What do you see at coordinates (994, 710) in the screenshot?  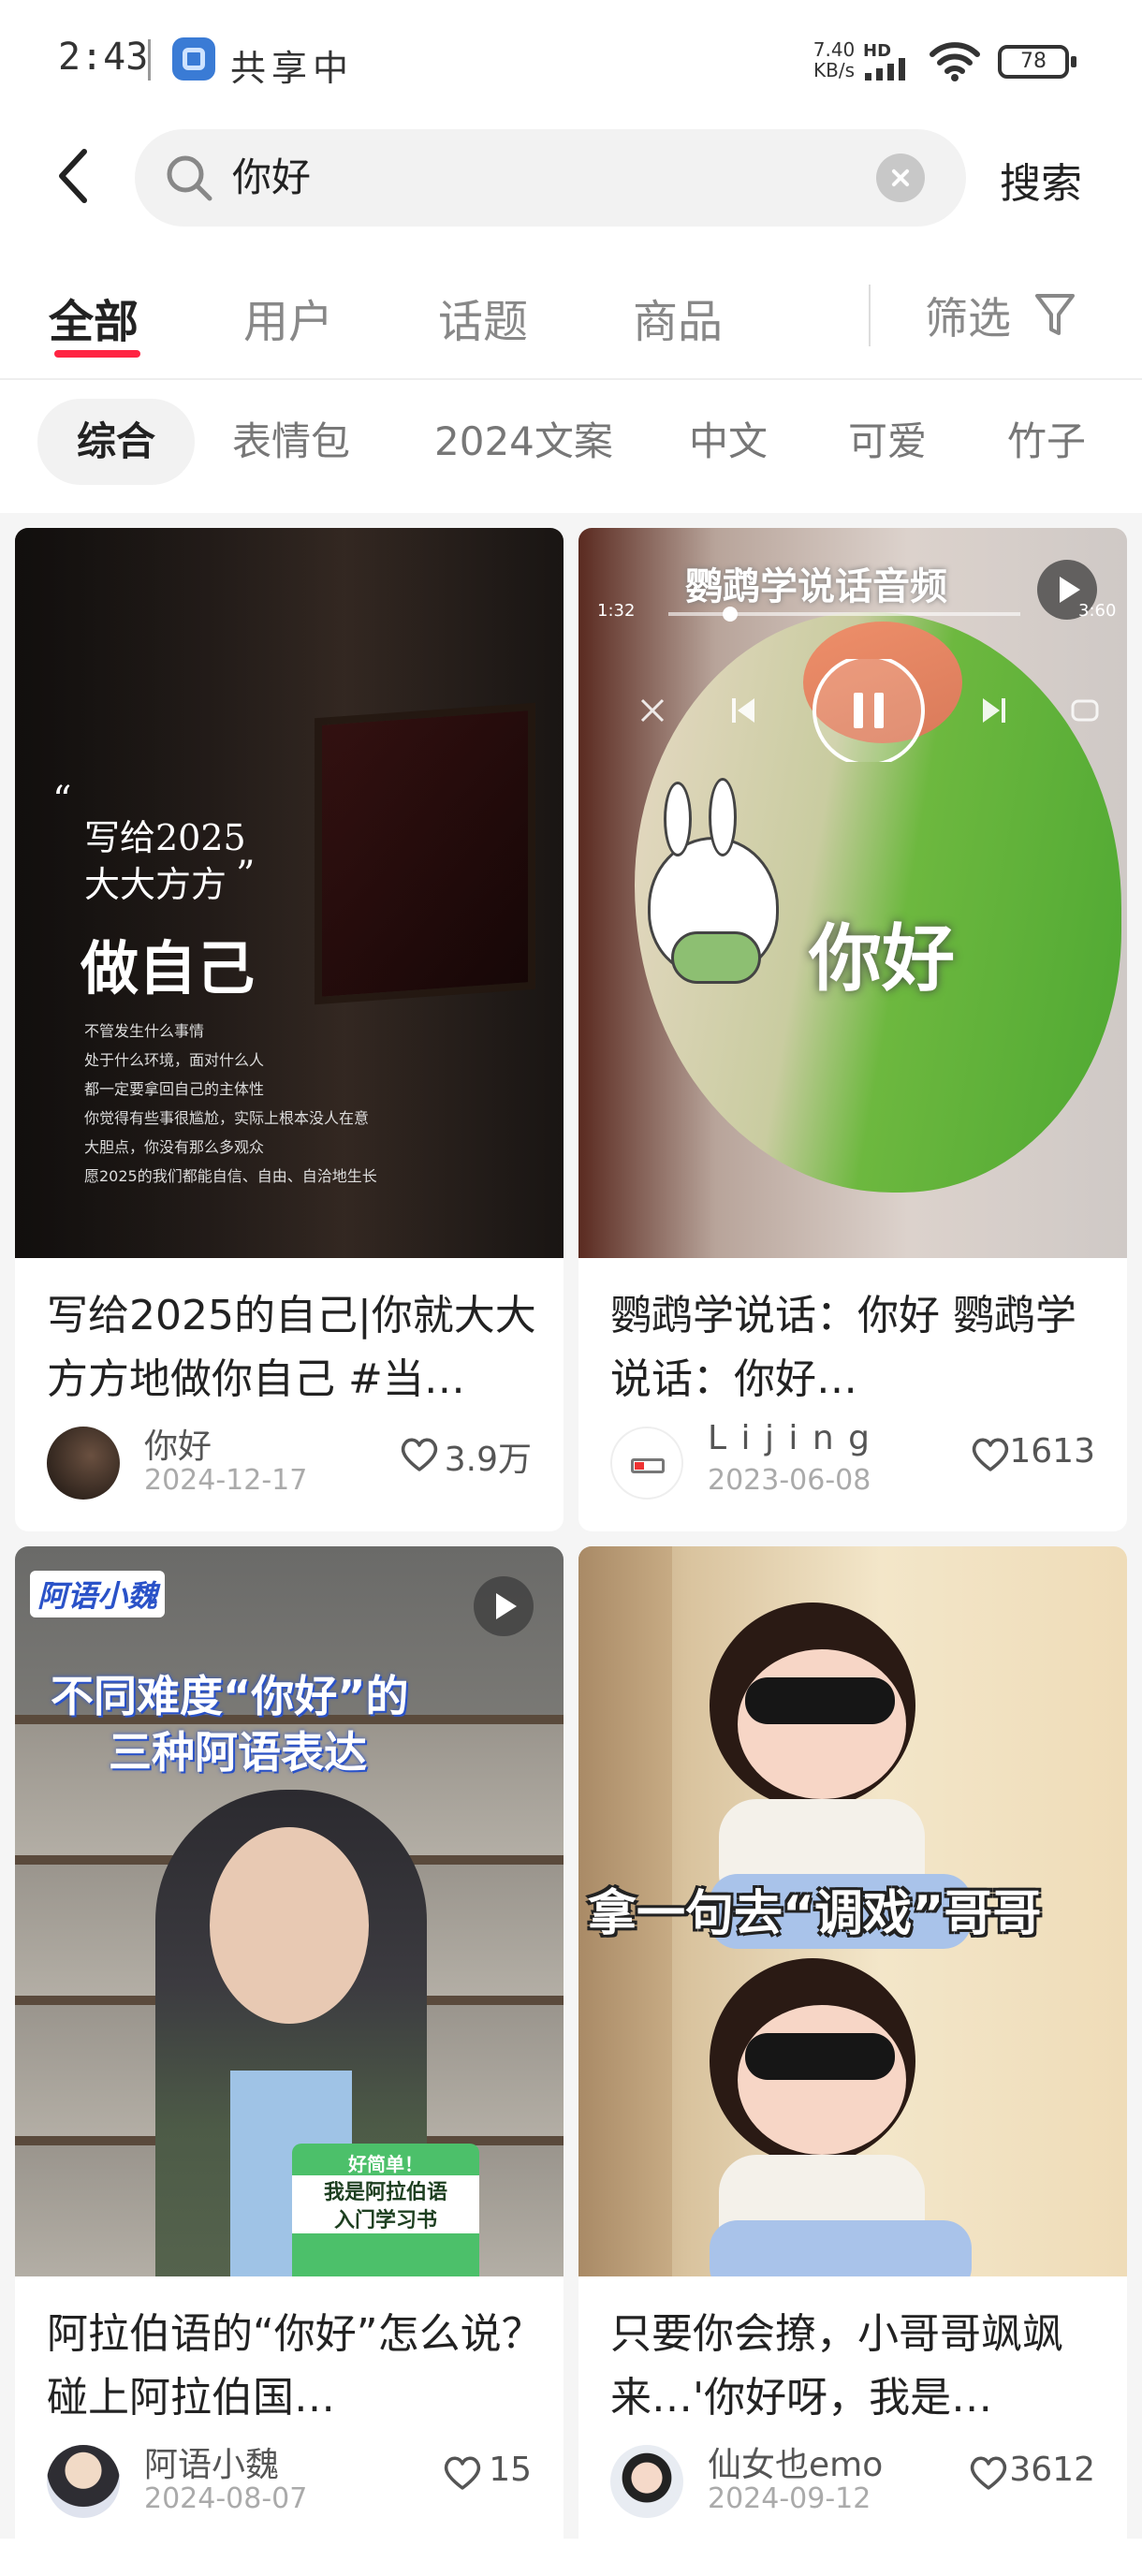 I see `next-icon` at bounding box center [994, 710].